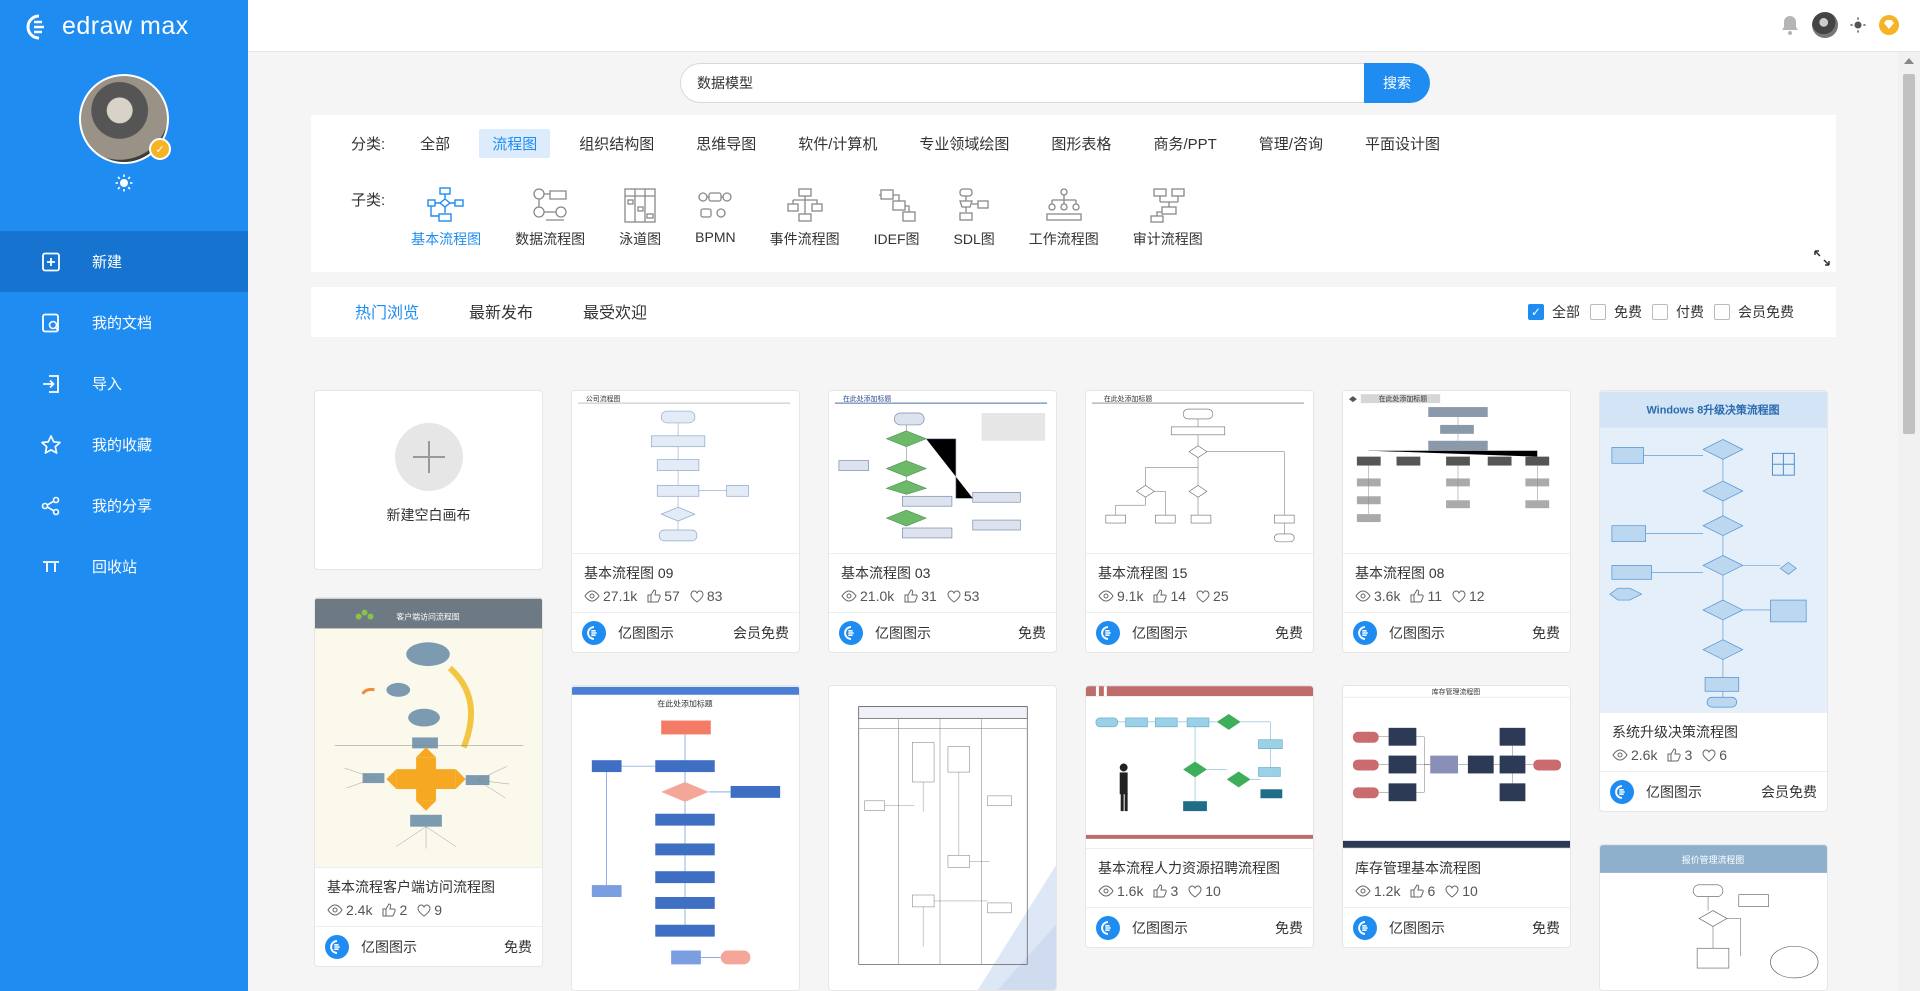 The height and width of the screenshot is (991, 1920). I want to click on price-label: 会员免费, so click(761, 632).